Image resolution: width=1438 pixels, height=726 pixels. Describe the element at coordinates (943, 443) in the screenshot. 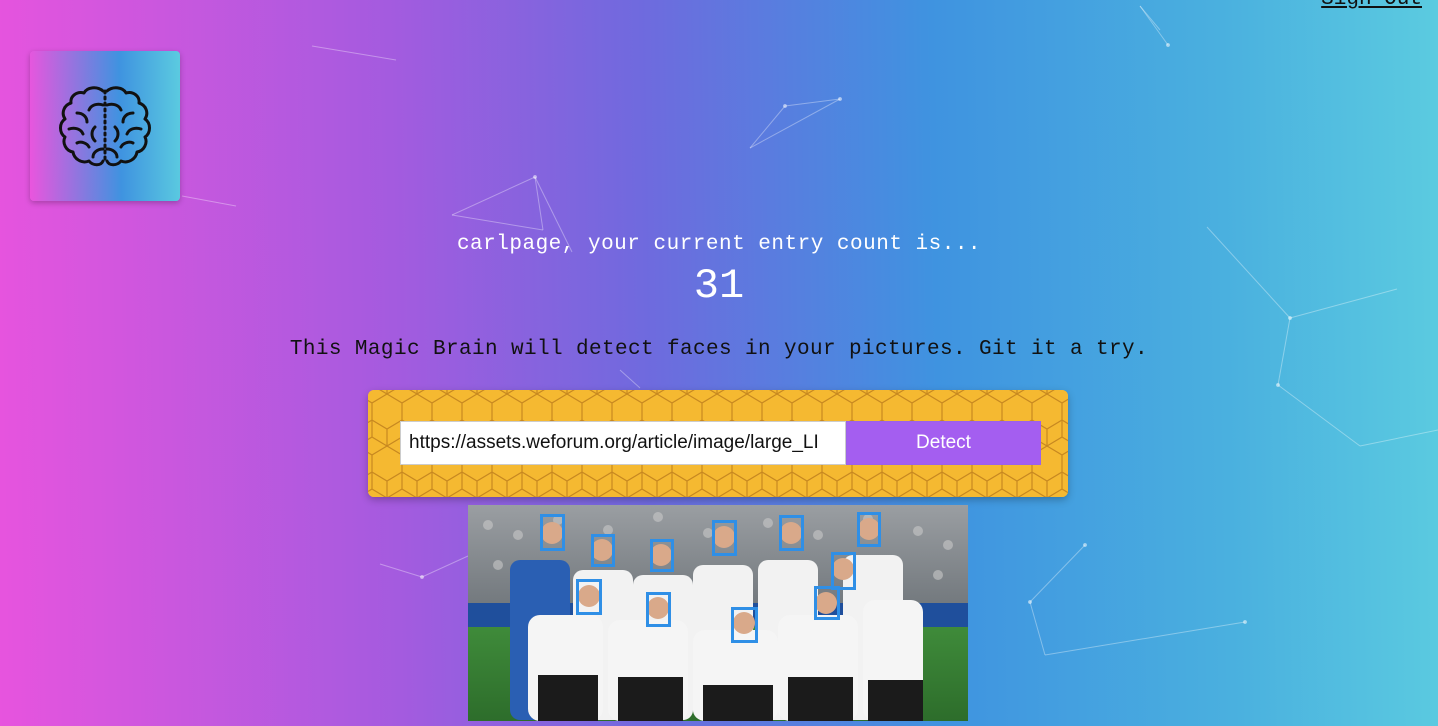

I see `detect-button: Detect` at that location.